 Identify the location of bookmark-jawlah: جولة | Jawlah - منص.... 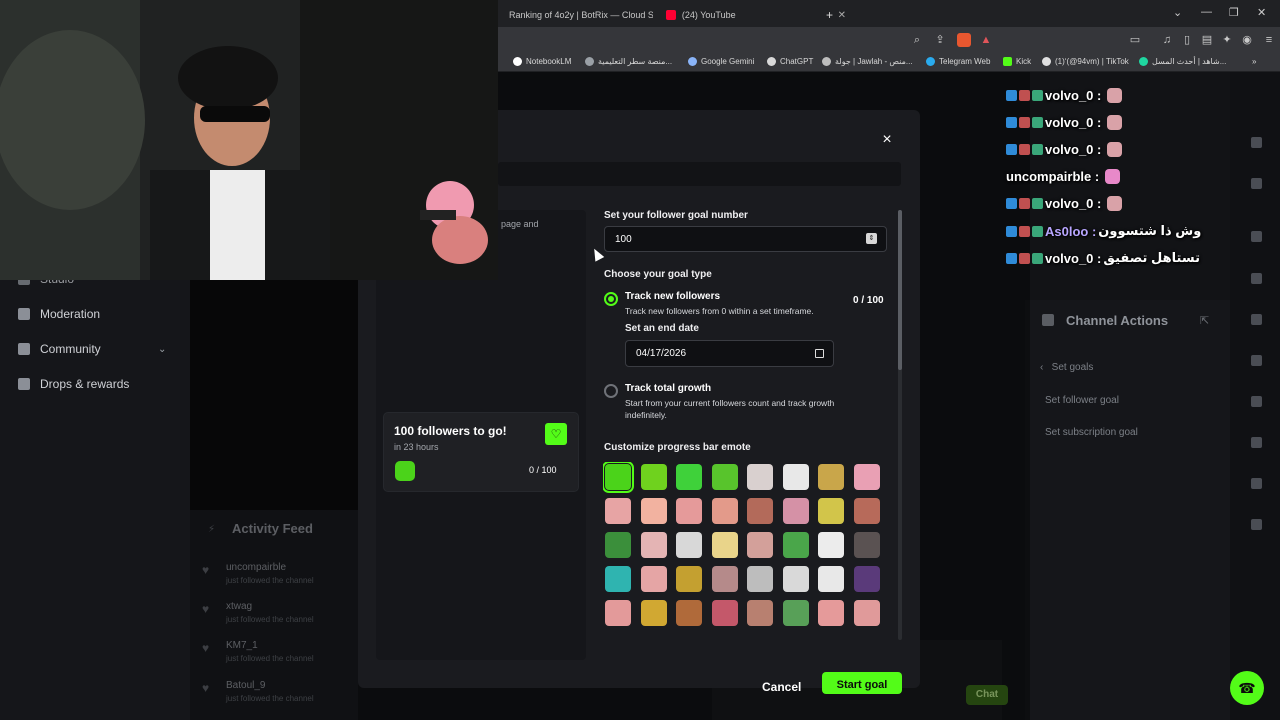
(867, 61).